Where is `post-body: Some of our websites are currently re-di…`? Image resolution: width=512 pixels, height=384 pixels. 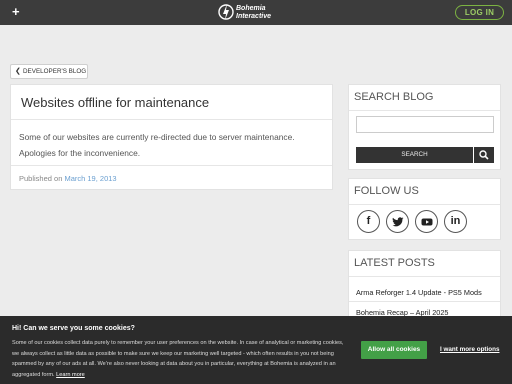
post-body: Some of our websites are currently re-di… is located at coordinates (157, 145).